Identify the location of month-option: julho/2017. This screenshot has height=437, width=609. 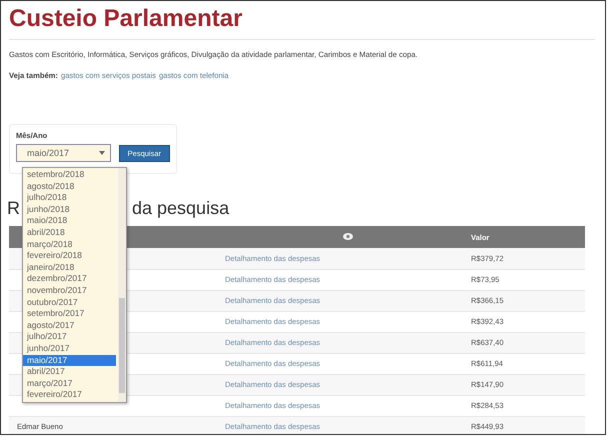
(70, 337).